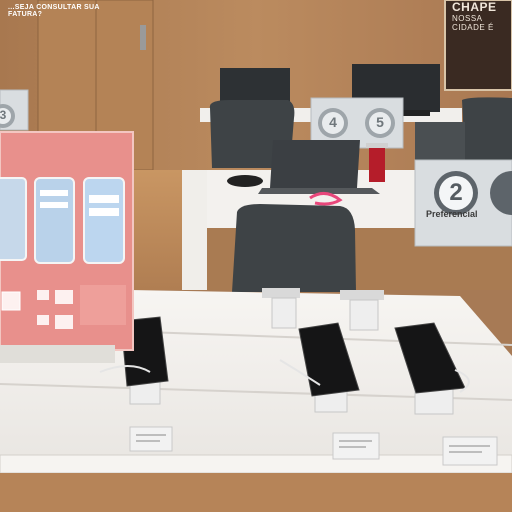  What do you see at coordinates (380, 122) in the screenshot?
I see `desk-sign-number-5: 5` at bounding box center [380, 122].